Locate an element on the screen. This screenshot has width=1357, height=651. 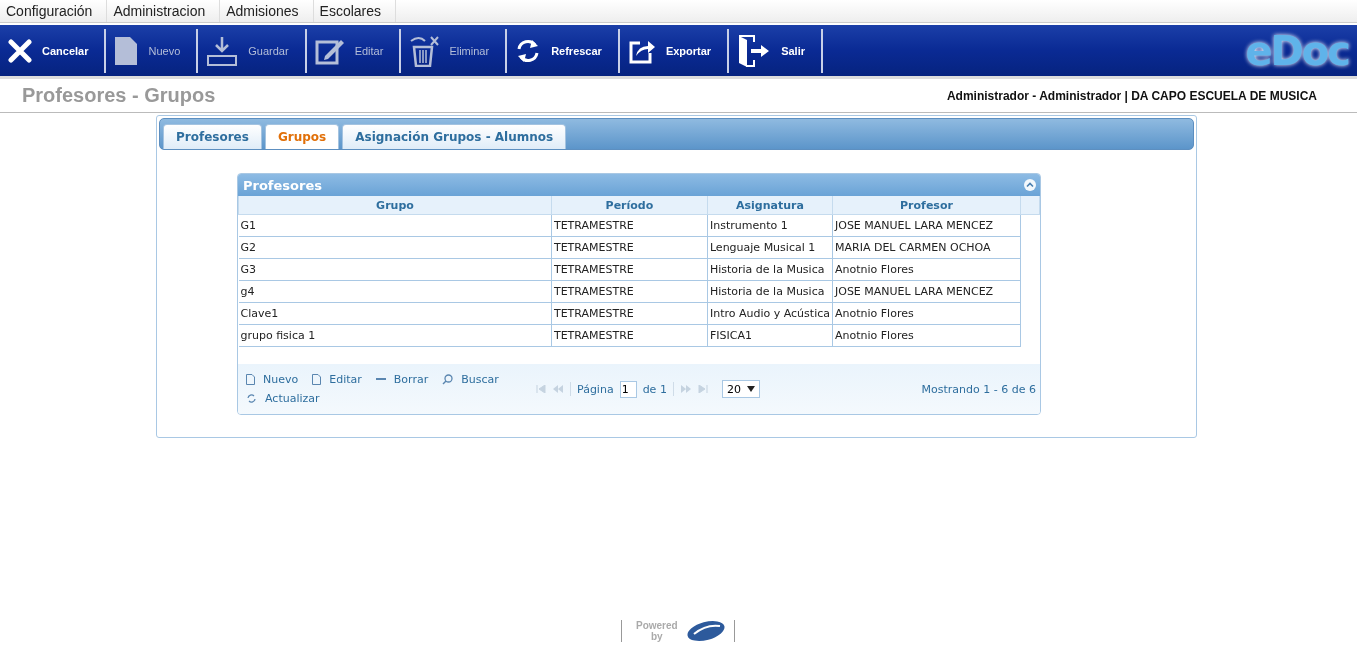
powered-text: Powered is located at coordinates (657, 625).